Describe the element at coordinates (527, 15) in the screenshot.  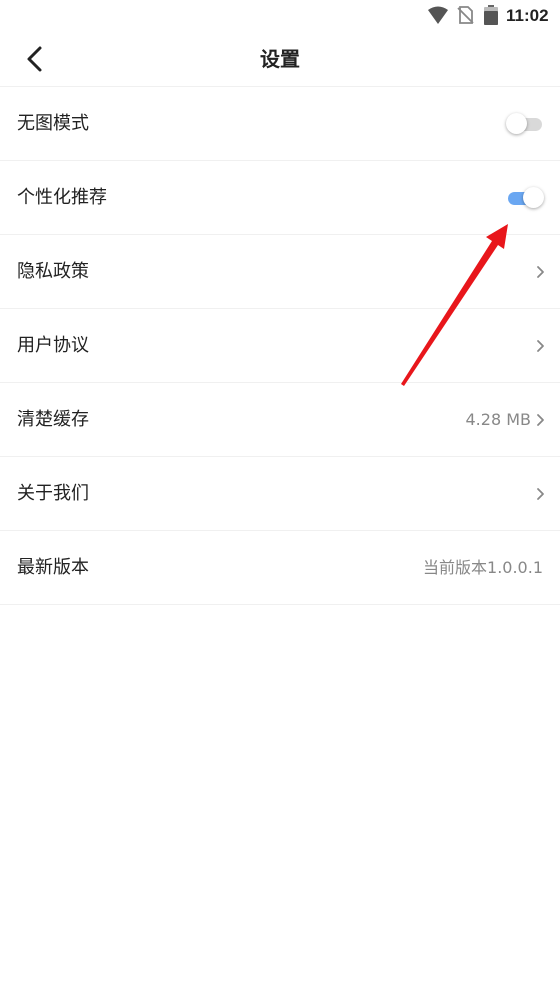
I see `status-time: 11:02` at that location.